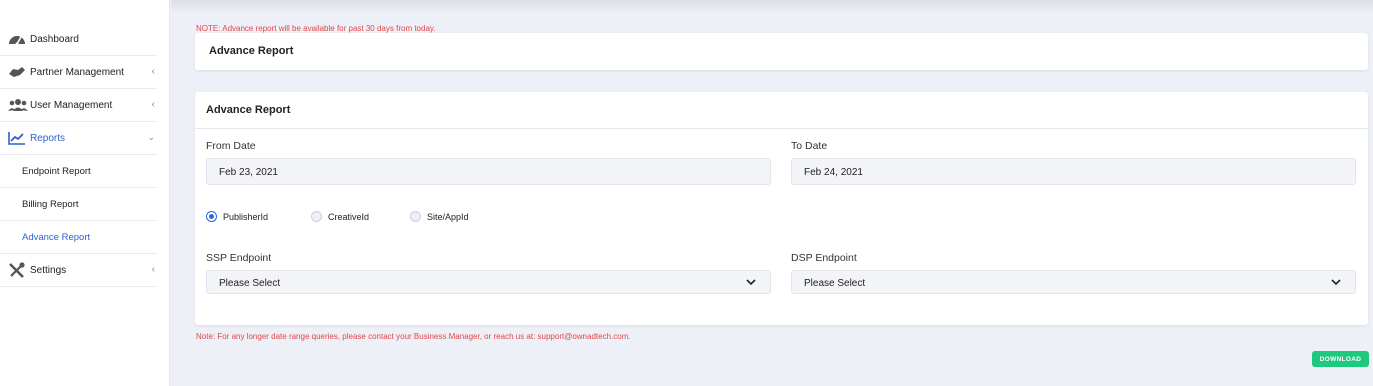  What do you see at coordinates (151, 137) in the screenshot?
I see `chevron-down-icon: ⌄` at bounding box center [151, 137].